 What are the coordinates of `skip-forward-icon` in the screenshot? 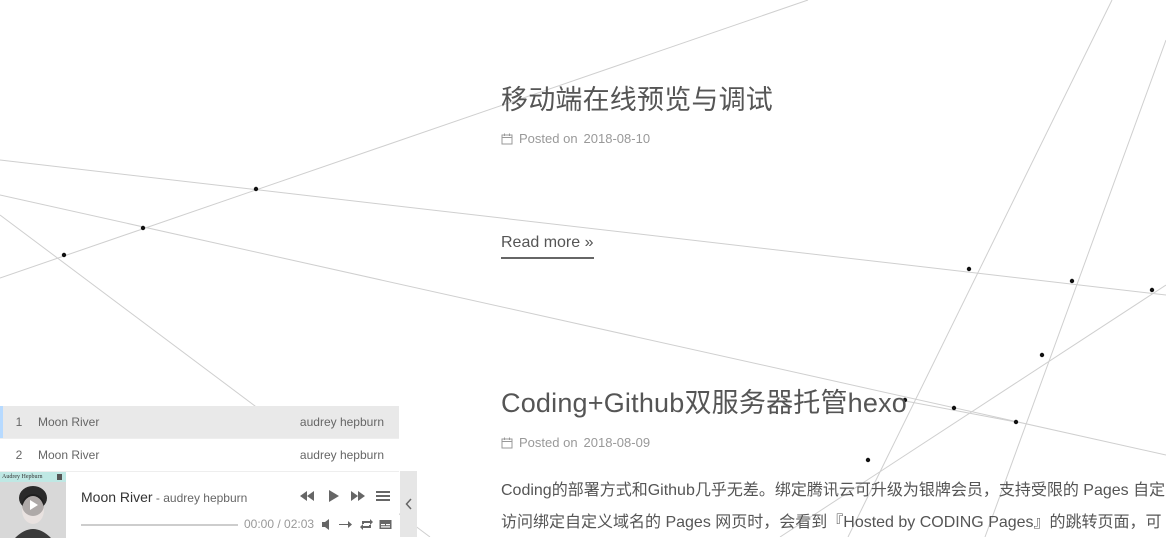 It's located at (358, 496).